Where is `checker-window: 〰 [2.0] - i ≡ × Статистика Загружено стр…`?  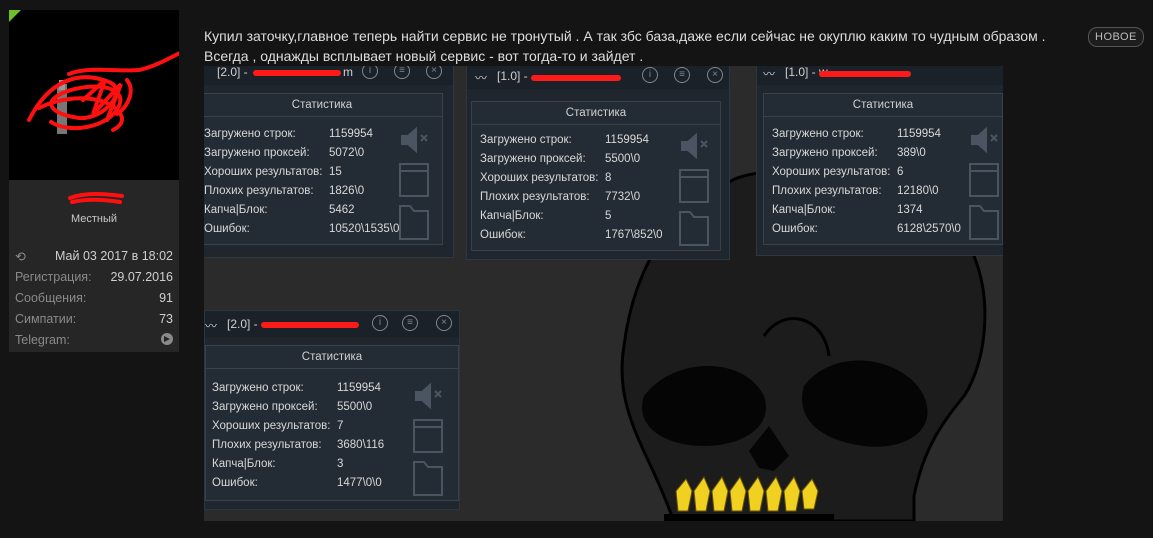 checker-window: 〰 [2.0] - i ≡ × Статистика Загружено стр… is located at coordinates (332, 410).